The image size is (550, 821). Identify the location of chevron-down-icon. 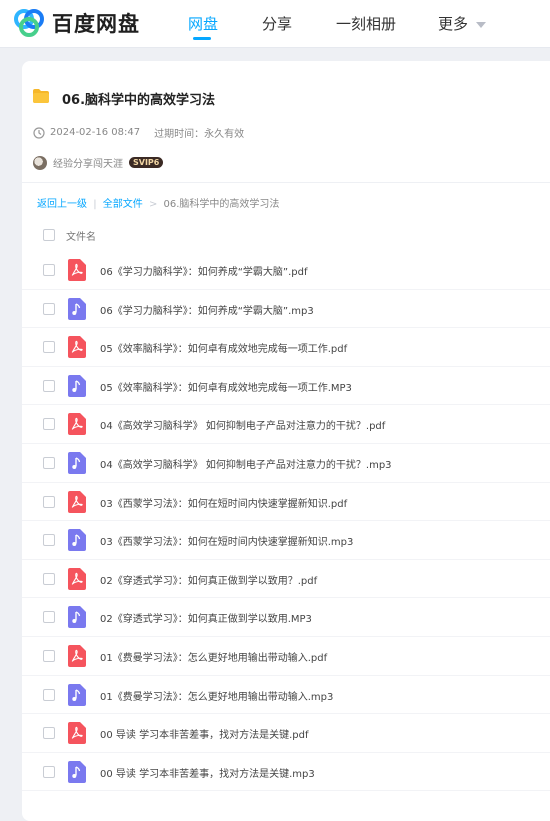
(481, 24).